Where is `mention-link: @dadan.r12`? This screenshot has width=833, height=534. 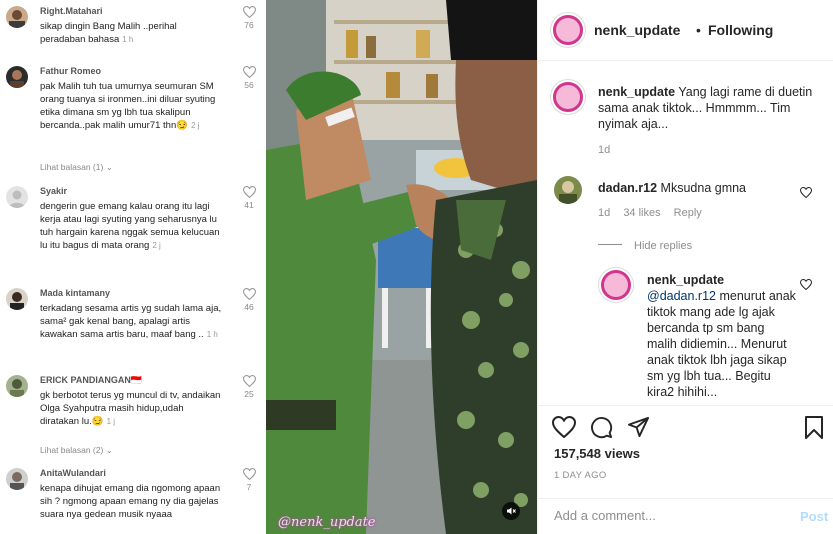 mention-link: @dadan.r12 is located at coordinates (681, 296).